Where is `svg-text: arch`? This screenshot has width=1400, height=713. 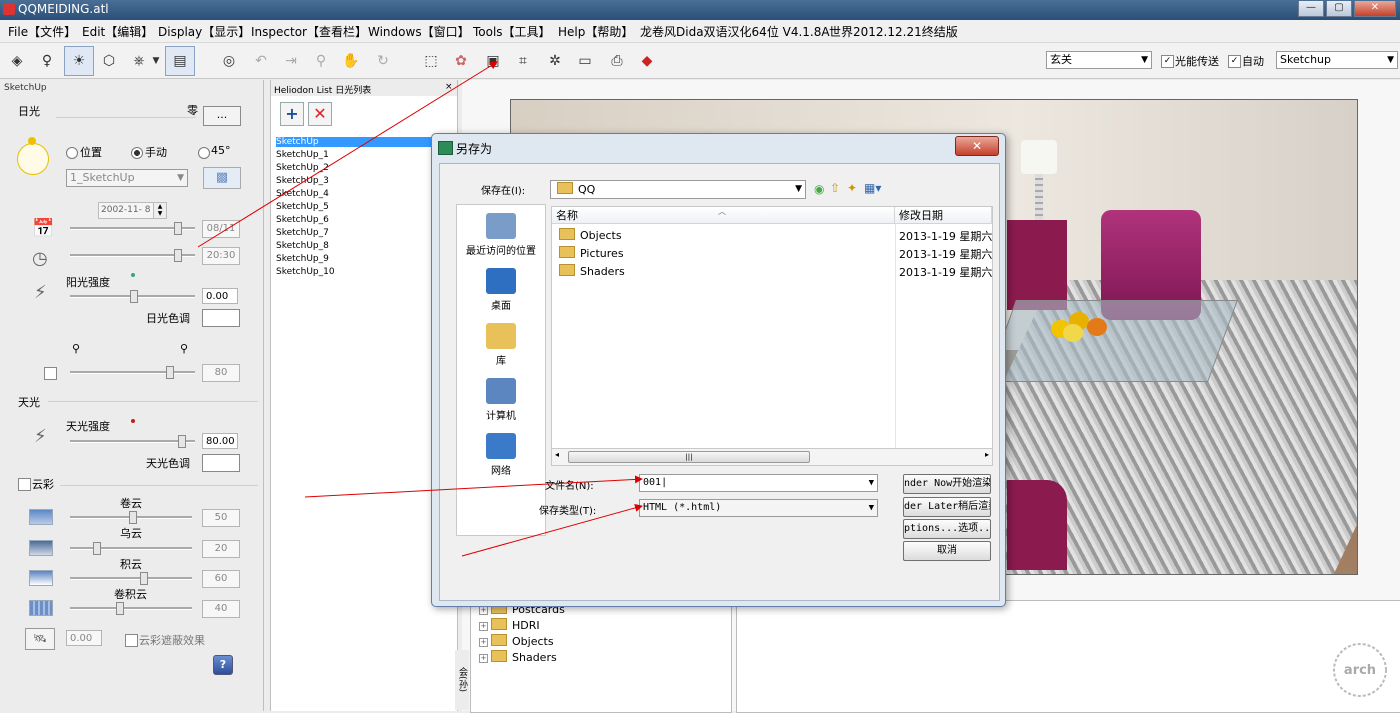
svg-text: arch is located at coordinates (1360, 670).